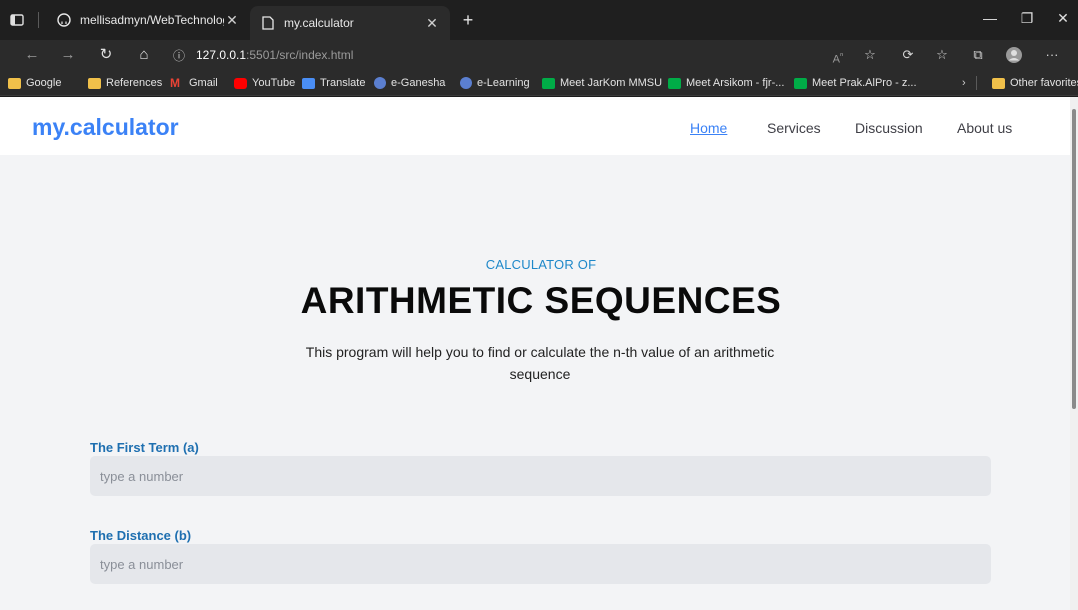 The height and width of the screenshot is (610, 1078). I want to click on collections-icon: ⧉, so click(978, 55).